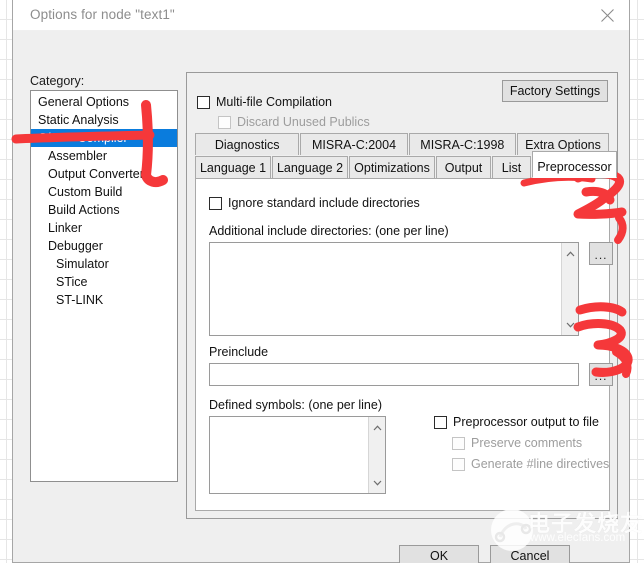 Image resolution: width=644 pixels, height=563 pixels. Describe the element at coordinates (555, 91) in the screenshot. I see `factory-settings-button: Factory Settings` at that location.